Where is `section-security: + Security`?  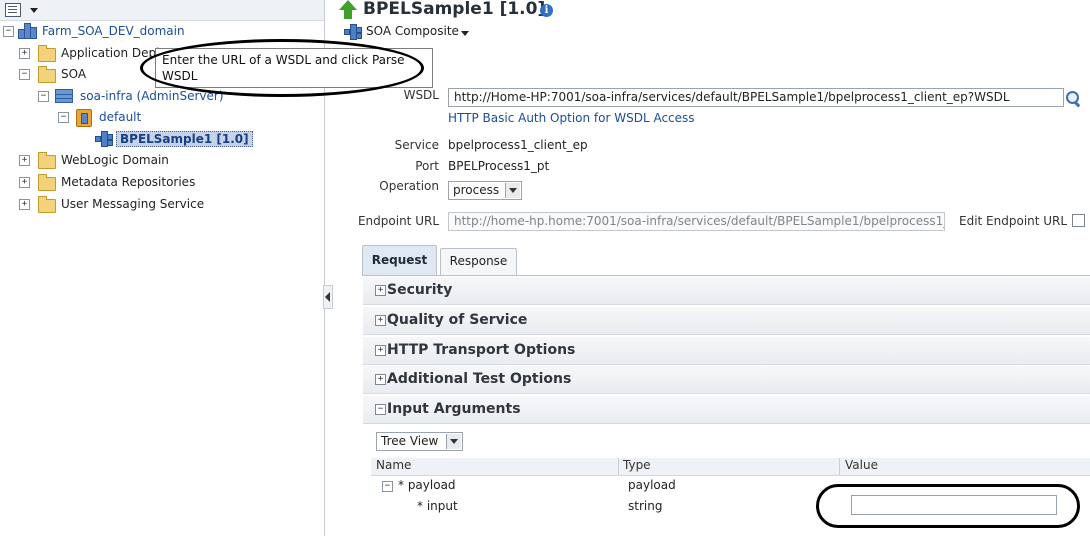
section-security: + Security is located at coordinates (726, 291).